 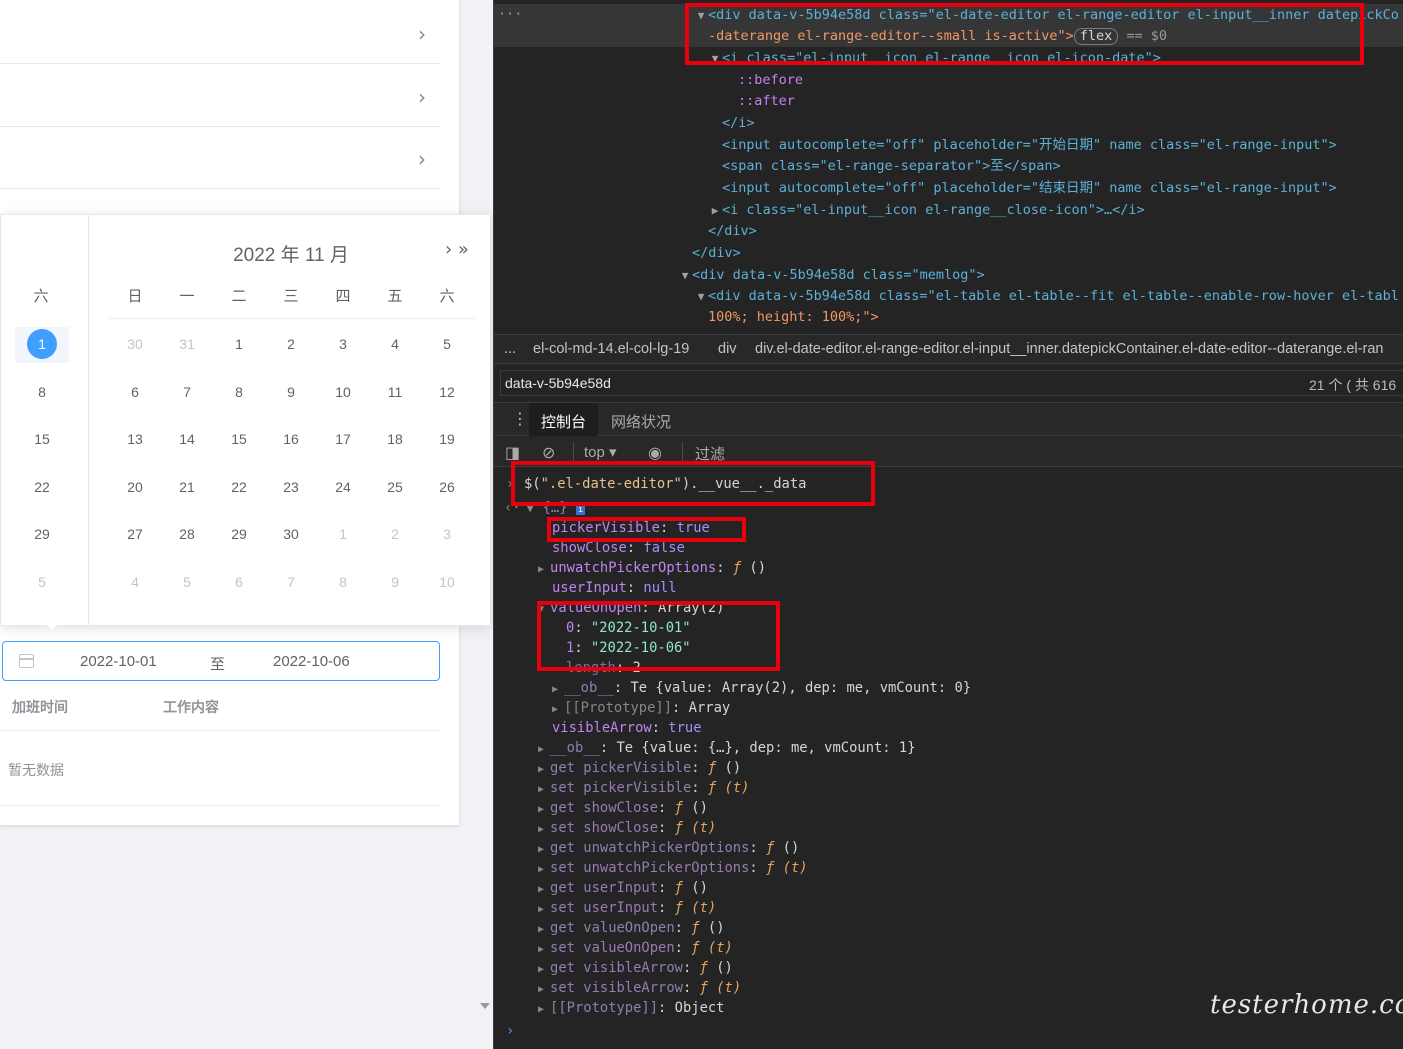 I want to click on day-cell: 13, so click(x=135, y=439).